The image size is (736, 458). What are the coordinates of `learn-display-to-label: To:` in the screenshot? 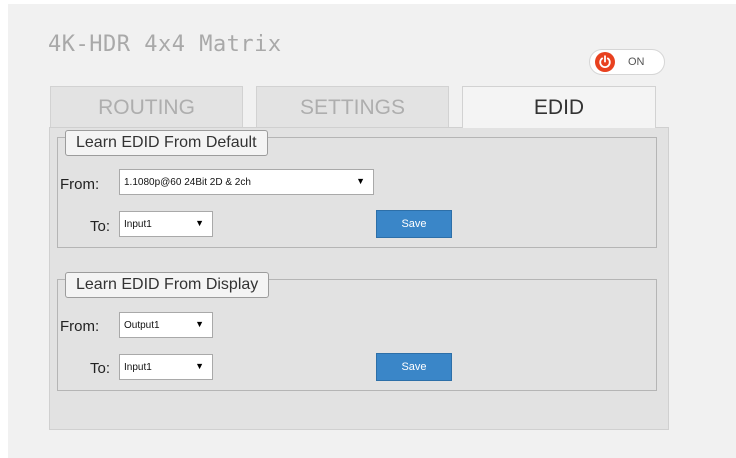 It's located at (100, 368).